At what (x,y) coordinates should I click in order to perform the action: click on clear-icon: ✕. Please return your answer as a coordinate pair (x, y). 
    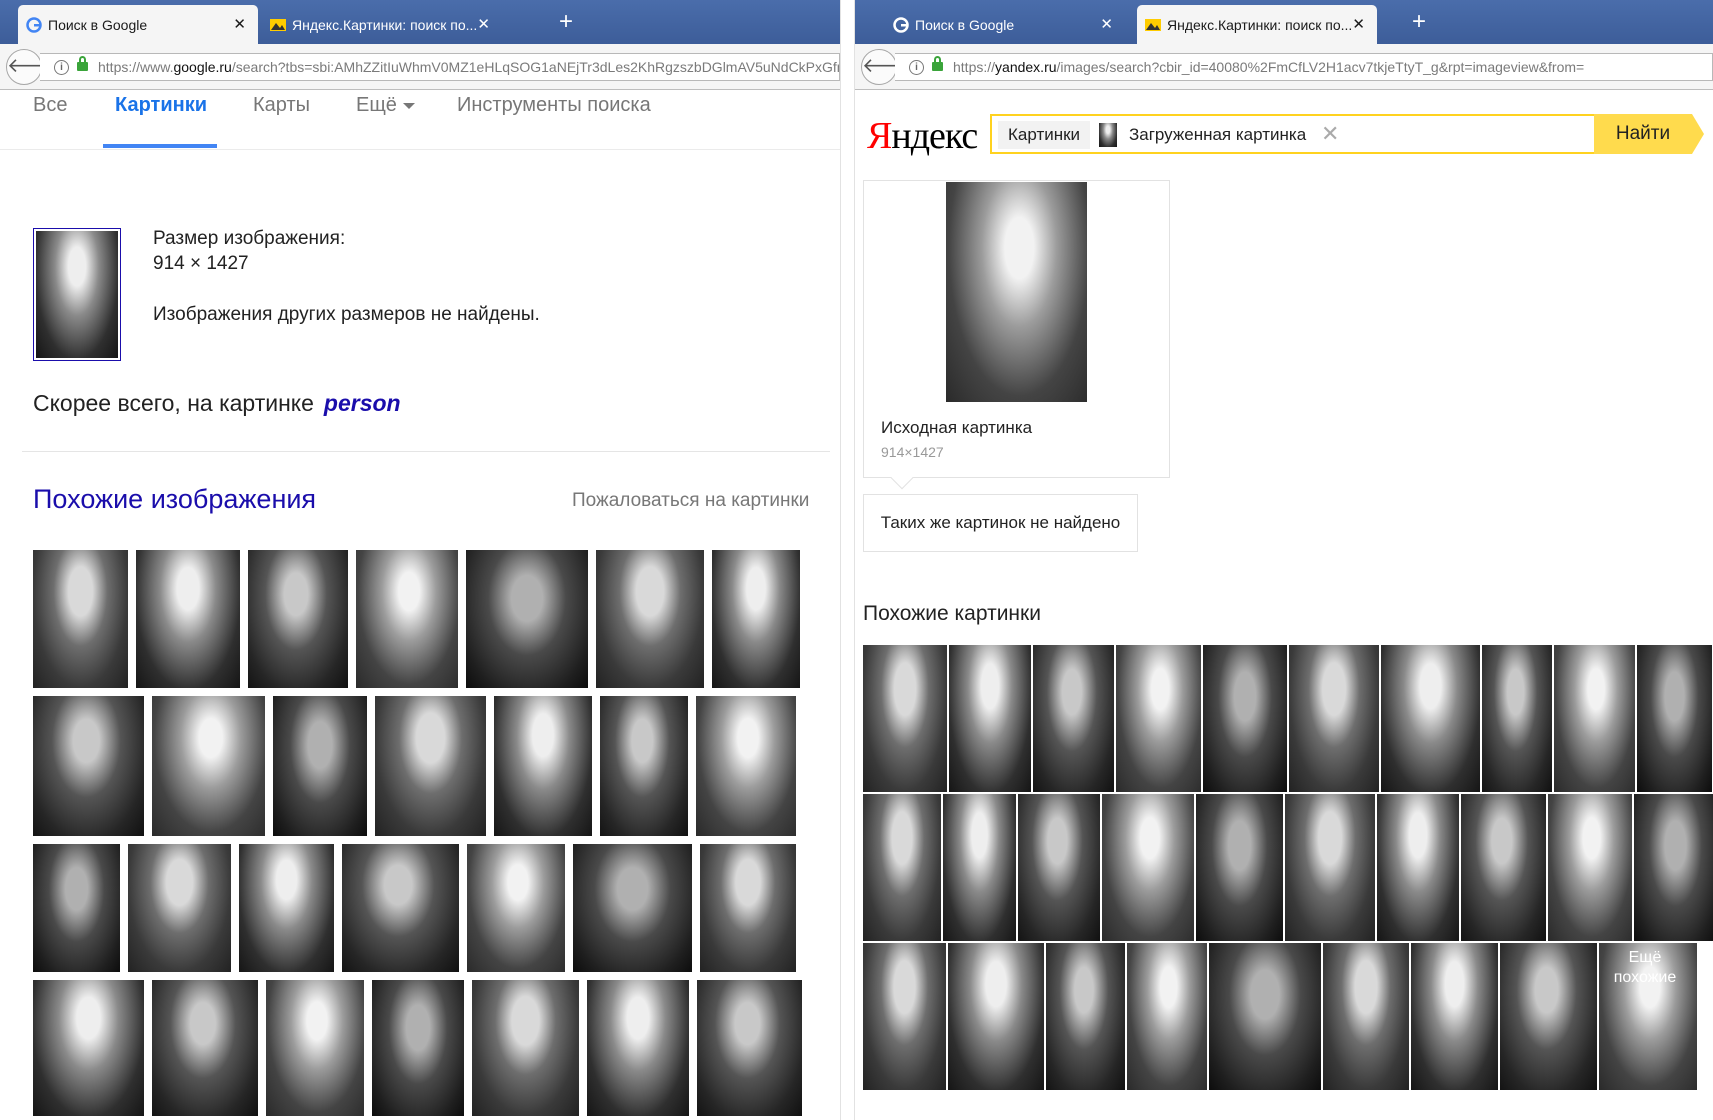
    Looking at the image, I should click on (1330, 134).